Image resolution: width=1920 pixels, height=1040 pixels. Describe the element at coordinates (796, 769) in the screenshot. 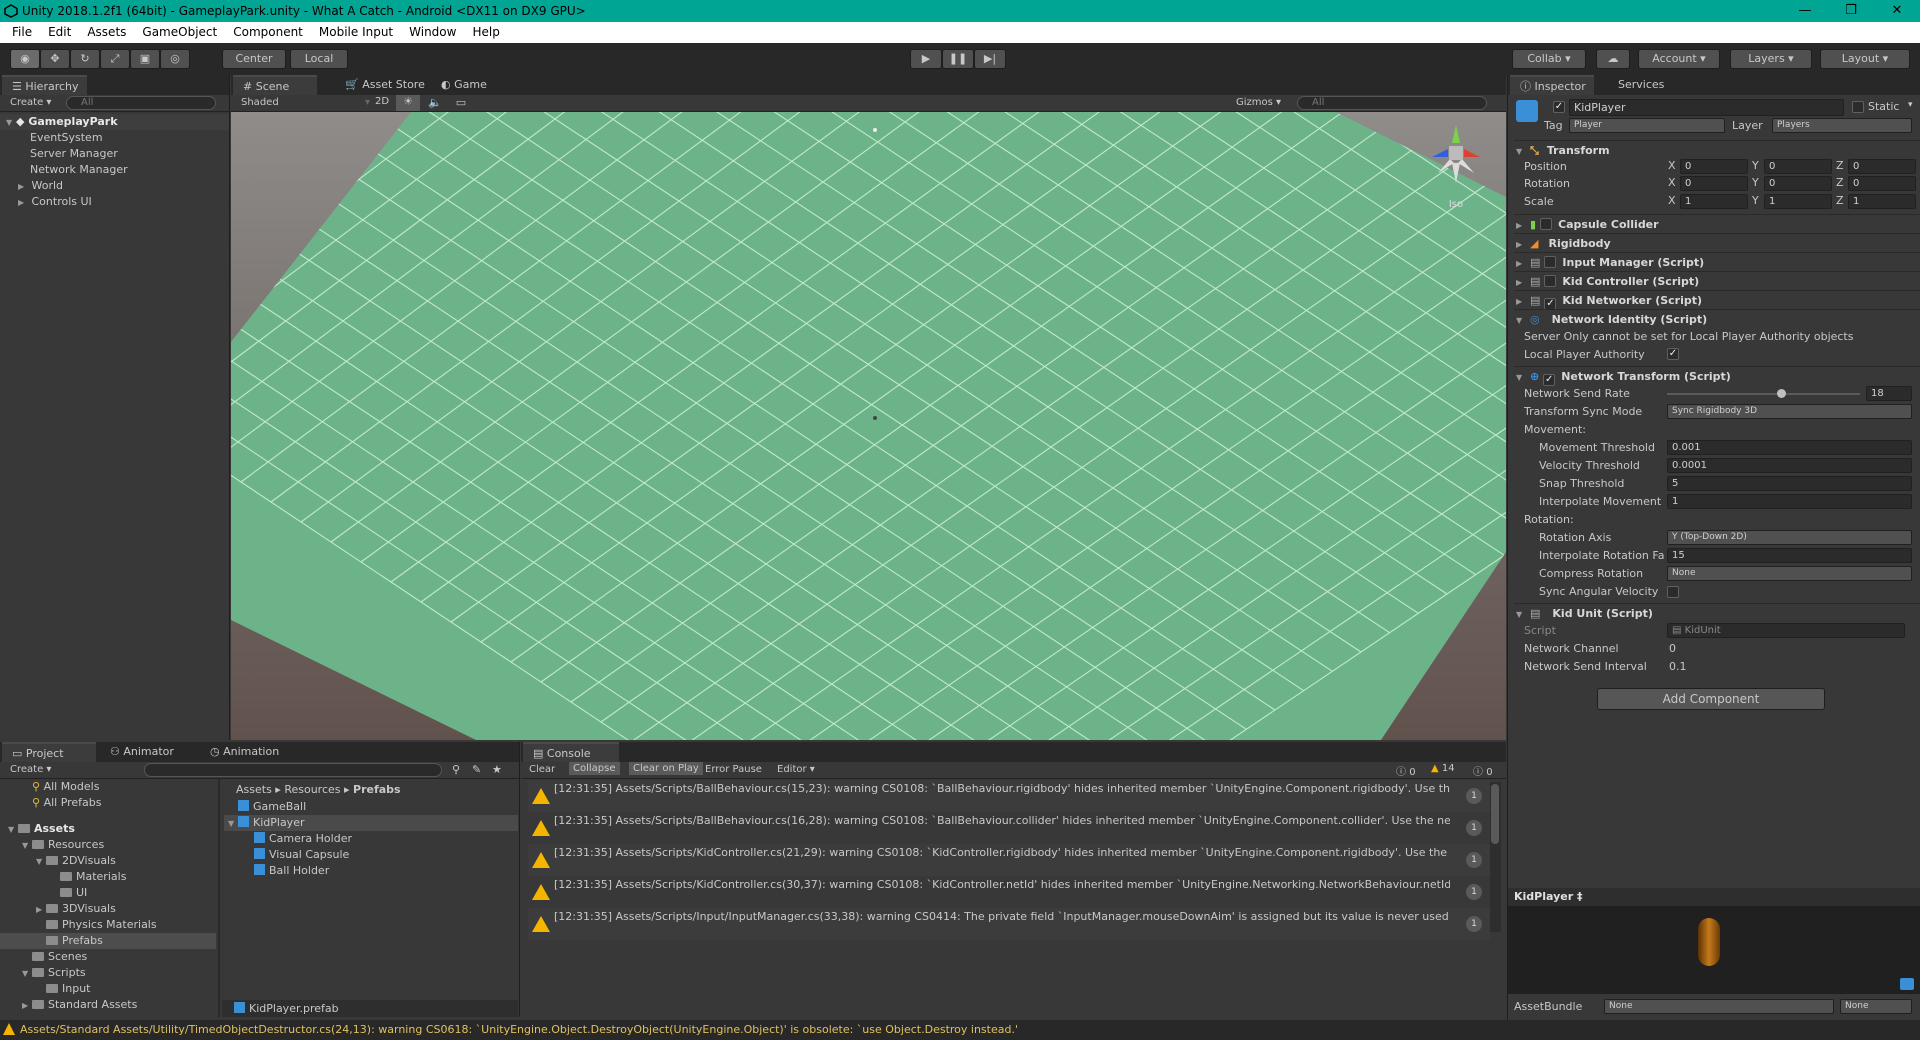

I see `console-editor-dropdown: Editor ▾` at that location.